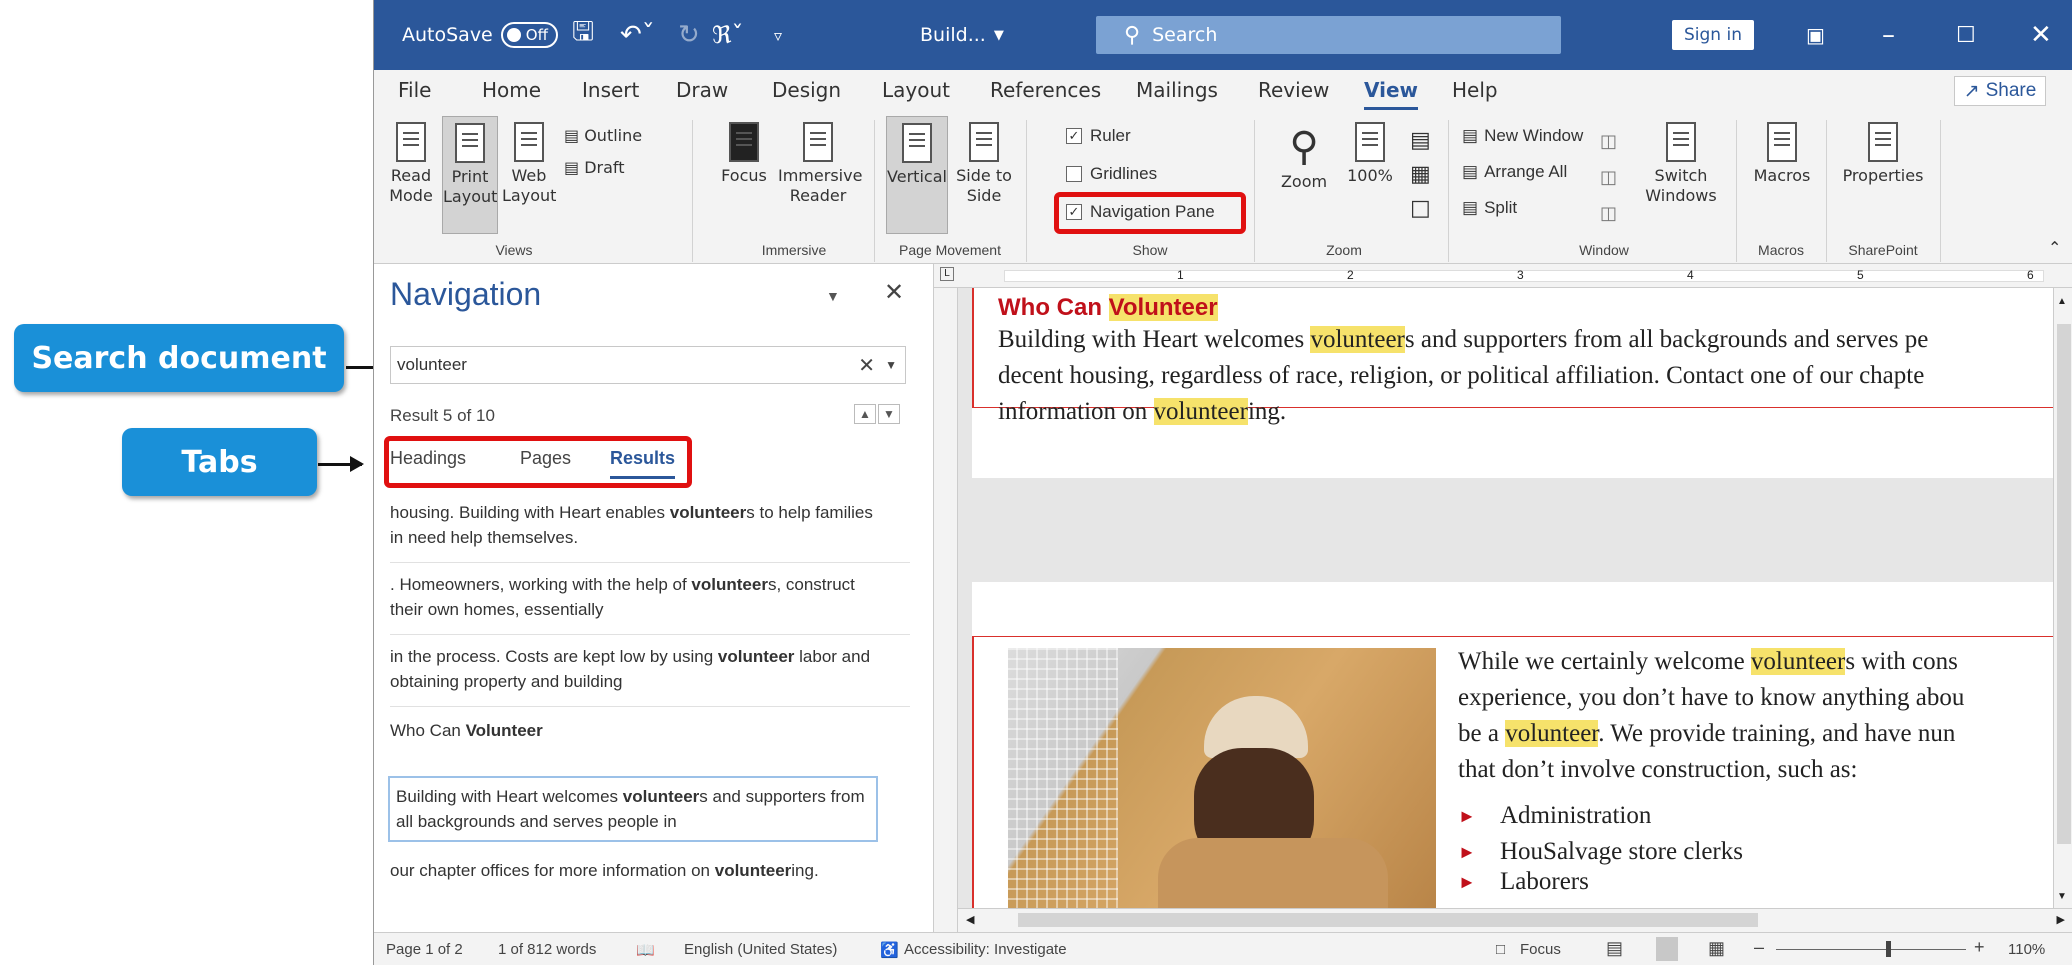 The image size is (2072, 965). Describe the element at coordinates (865, 414) in the screenshot. I see `previous-result-icon: ▲` at that location.